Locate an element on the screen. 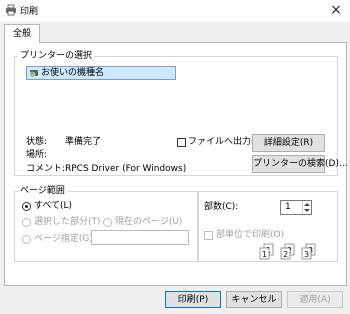 The height and width of the screenshot is (314, 350). current-page-radio is located at coordinates (107, 222).